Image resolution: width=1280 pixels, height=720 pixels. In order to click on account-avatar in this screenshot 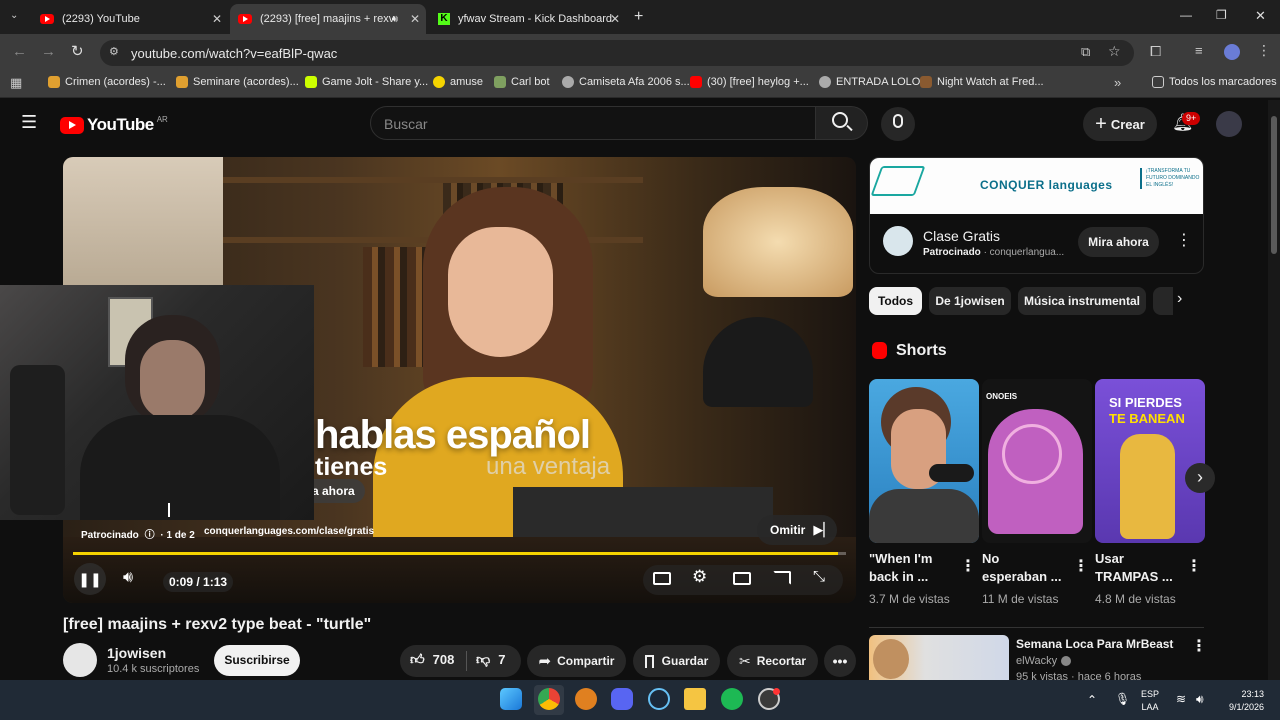, I will do `click(1229, 124)`.